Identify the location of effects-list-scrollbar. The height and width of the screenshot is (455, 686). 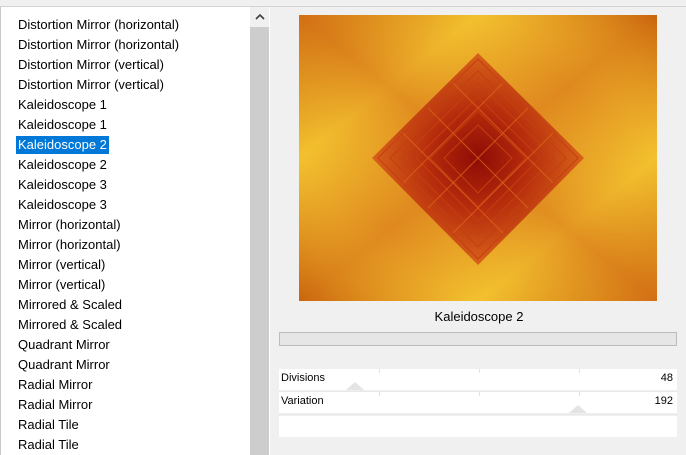
(259, 231).